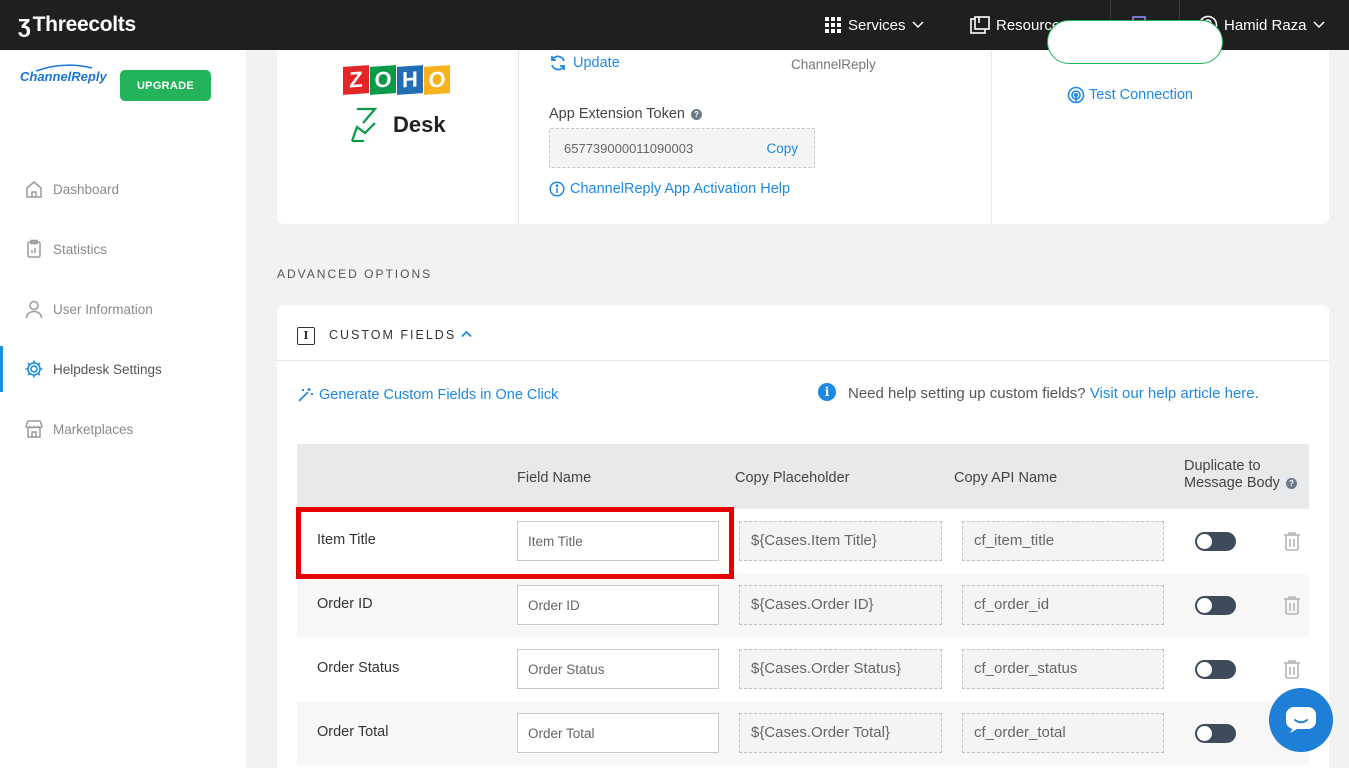  Describe the element at coordinates (24, 24) in the screenshot. I see `threecolts-mark-icon: ʒ` at that location.